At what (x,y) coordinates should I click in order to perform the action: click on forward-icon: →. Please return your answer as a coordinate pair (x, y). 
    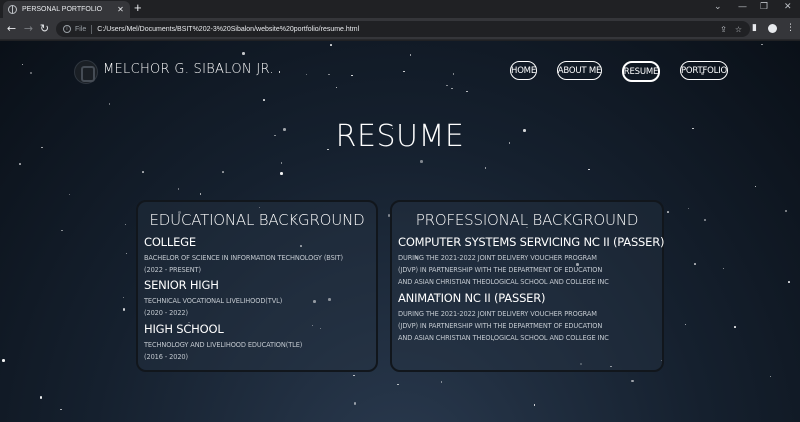
    Looking at the image, I should click on (28, 28).